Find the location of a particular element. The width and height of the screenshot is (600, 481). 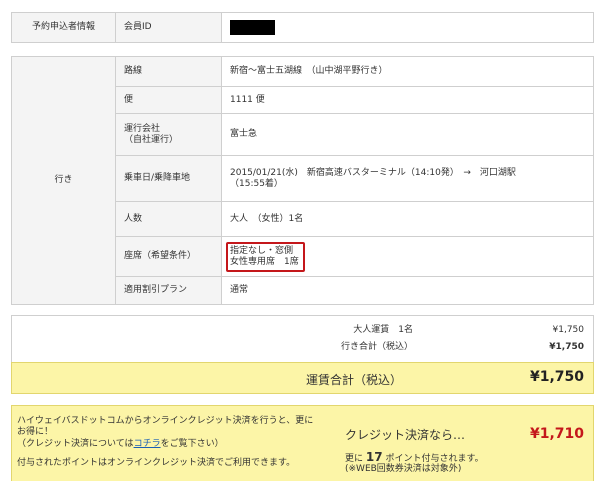

points-prefix: 更に is located at coordinates (354, 459).